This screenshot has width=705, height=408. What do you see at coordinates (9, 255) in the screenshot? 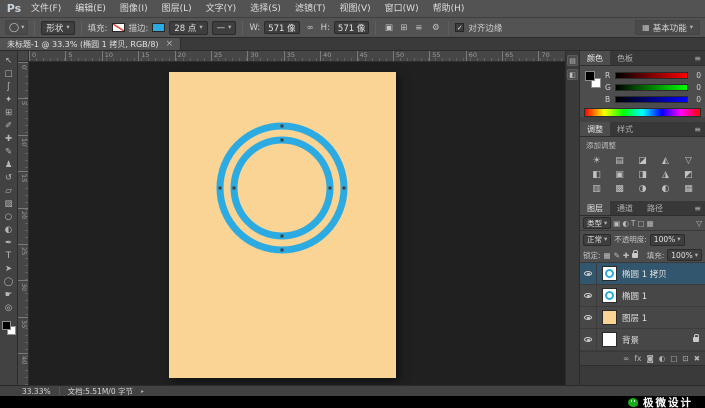
I see `type-tool: T` at bounding box center [9, 255].